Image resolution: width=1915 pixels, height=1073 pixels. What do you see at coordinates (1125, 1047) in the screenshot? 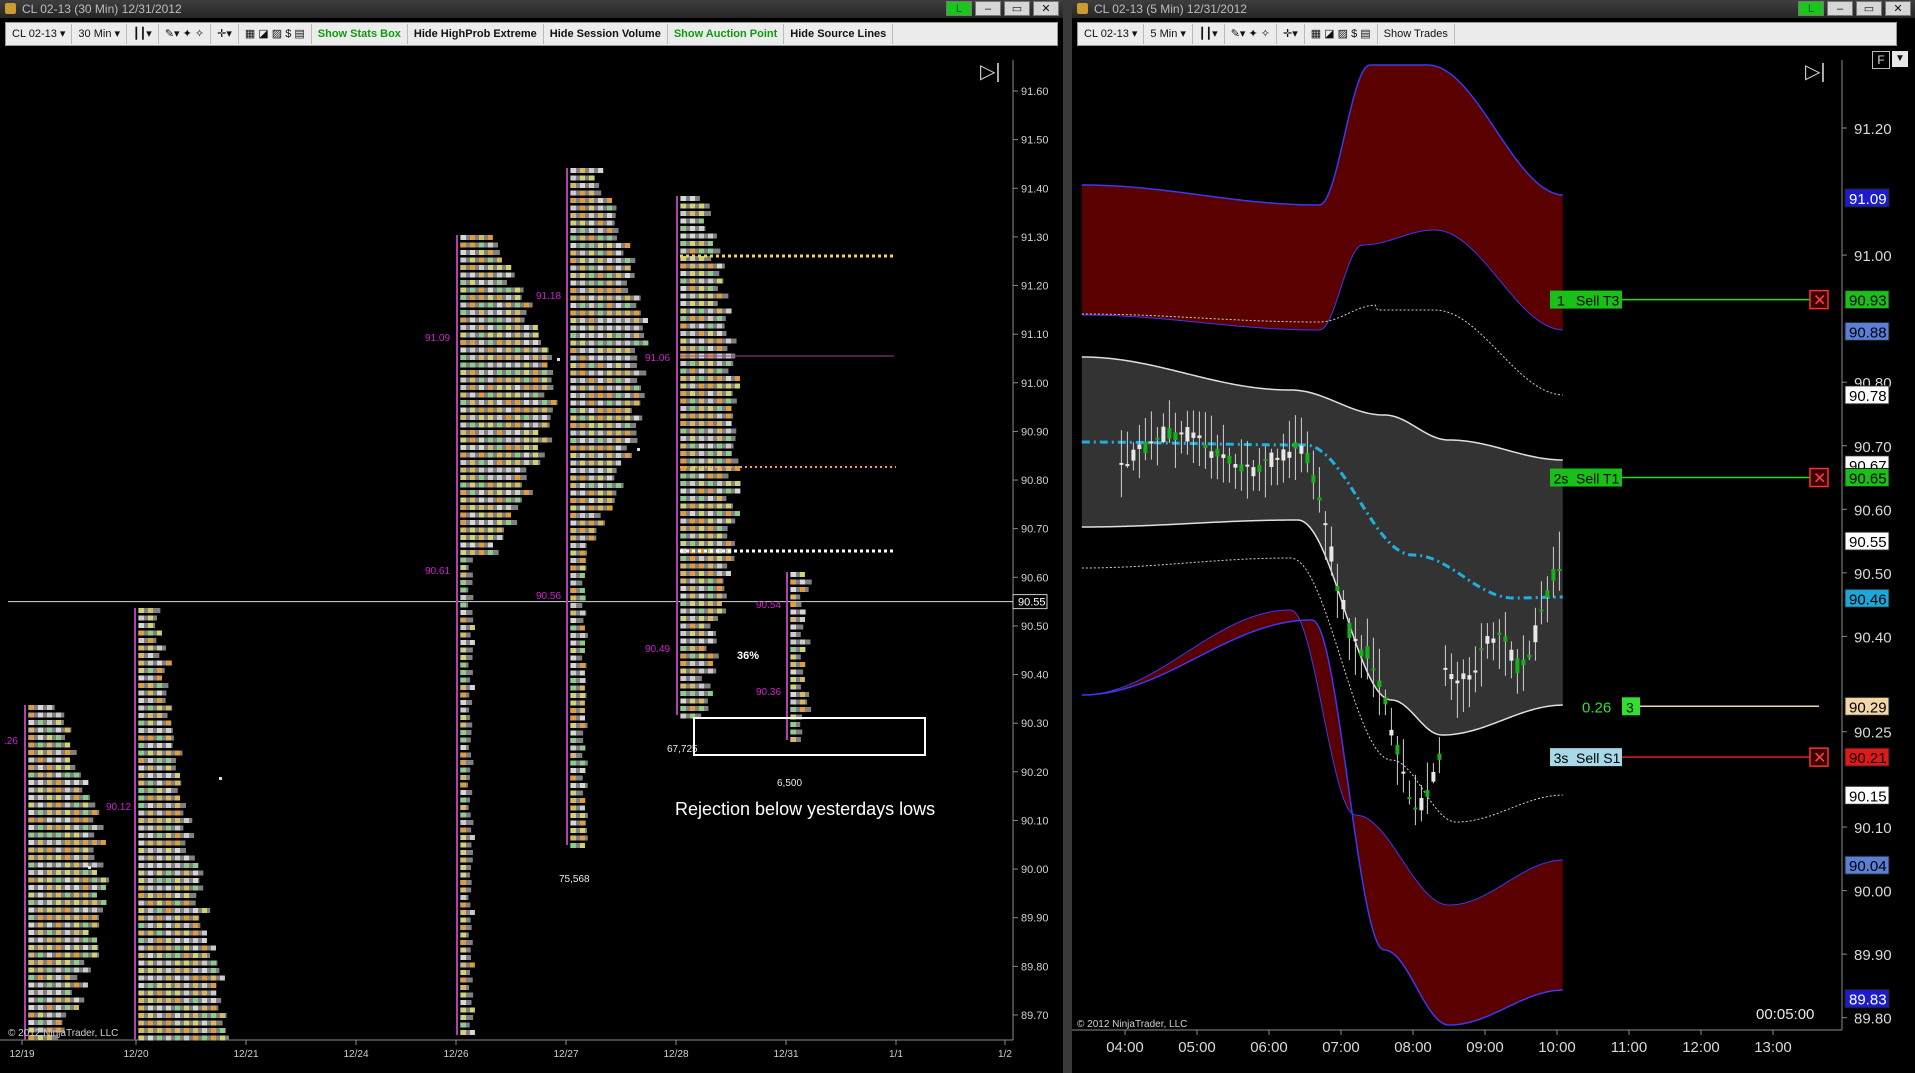
I see `time-tick-label: 04:00` at bounding box center [1125, 1047].